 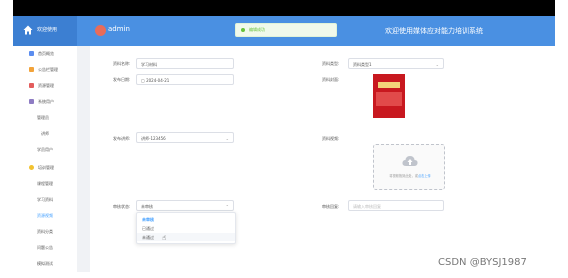 What do you see at coordinates (186, 219) in the screenshot?
I see `dropdown-option: 未审核` at bounding box center [186, 219].